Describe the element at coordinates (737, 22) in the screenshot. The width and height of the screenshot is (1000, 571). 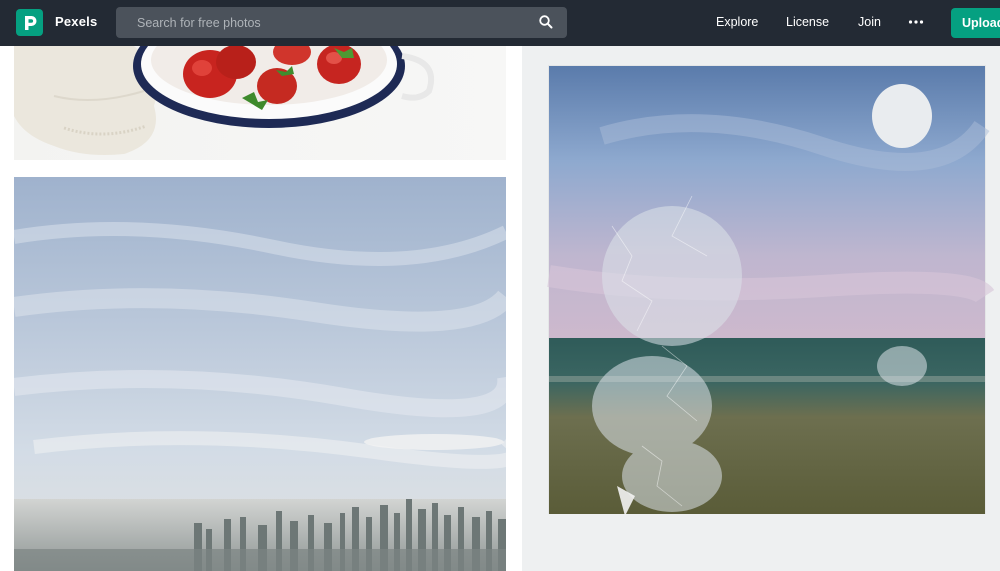
I see `nav-explore-link: Explore` at that location.